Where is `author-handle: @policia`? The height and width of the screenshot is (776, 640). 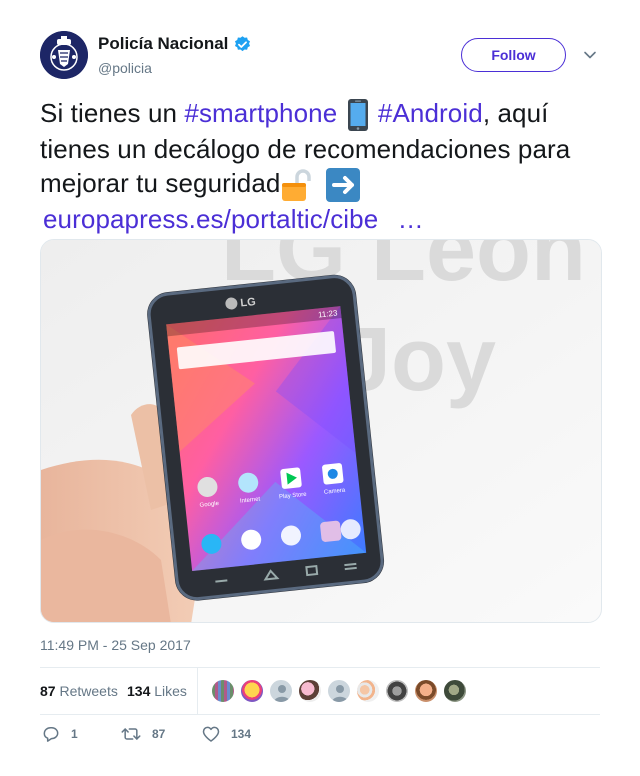
author-handle: @policia is located at coordinates (125, 68).